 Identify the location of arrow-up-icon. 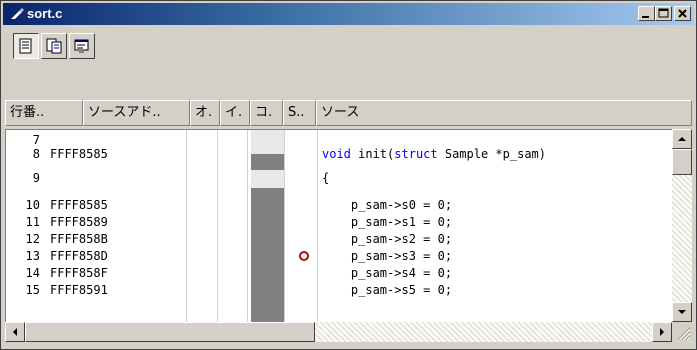
(682, 139).